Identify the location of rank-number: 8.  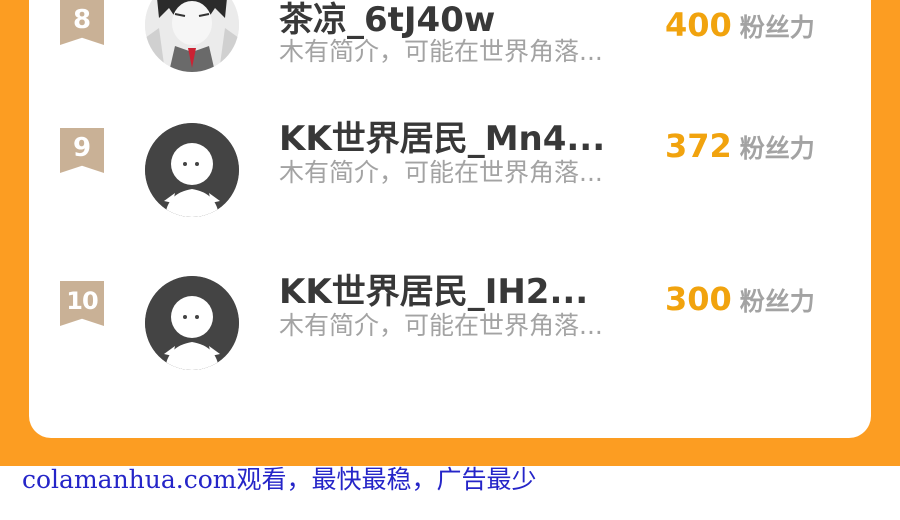
(82, 20).